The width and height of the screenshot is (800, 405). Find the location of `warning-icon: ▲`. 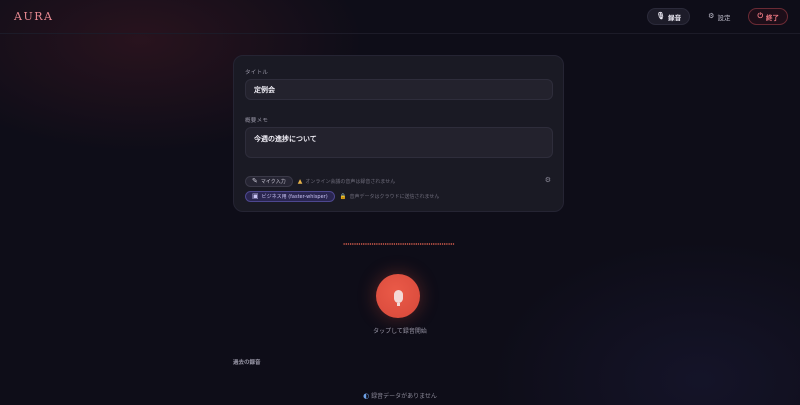

warning-icon: ▲ is located at coordinates (300, 181).